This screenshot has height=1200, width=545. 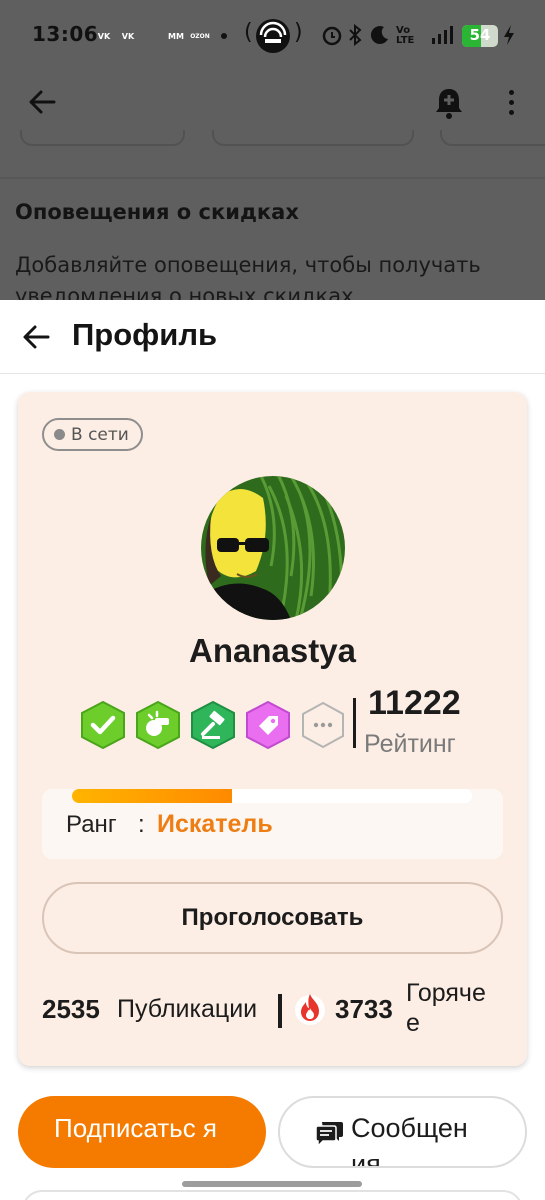 I want to click on status-time: 13:06, so click(x=65, y=34).